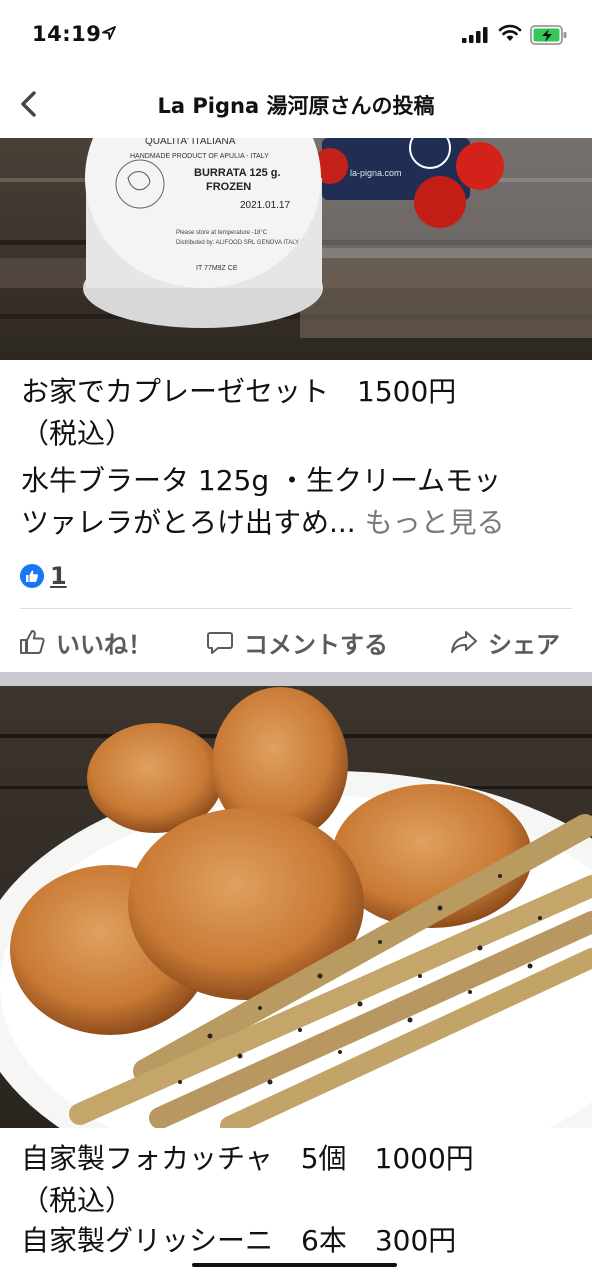 This screenshot has height=1280, width=592. Describe the element at coordinates (296, 35) in the screenshot. I see `status-bar: 14:19` at that location.